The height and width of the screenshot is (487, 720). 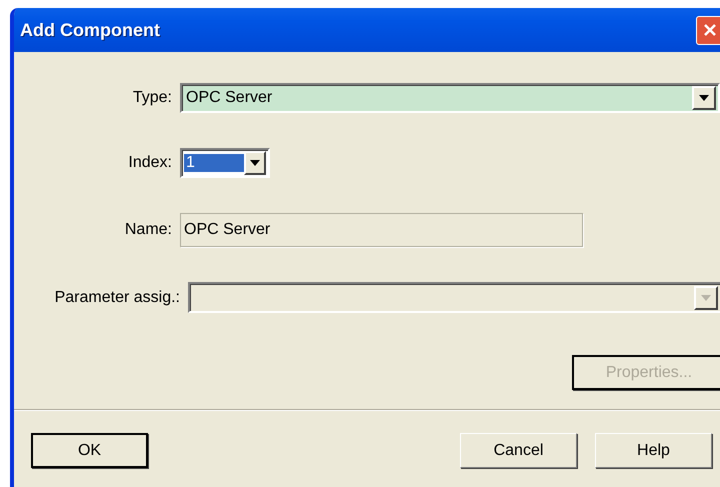 I want to click on field-label: Parameter assig.:, so click(x=117, y=297).